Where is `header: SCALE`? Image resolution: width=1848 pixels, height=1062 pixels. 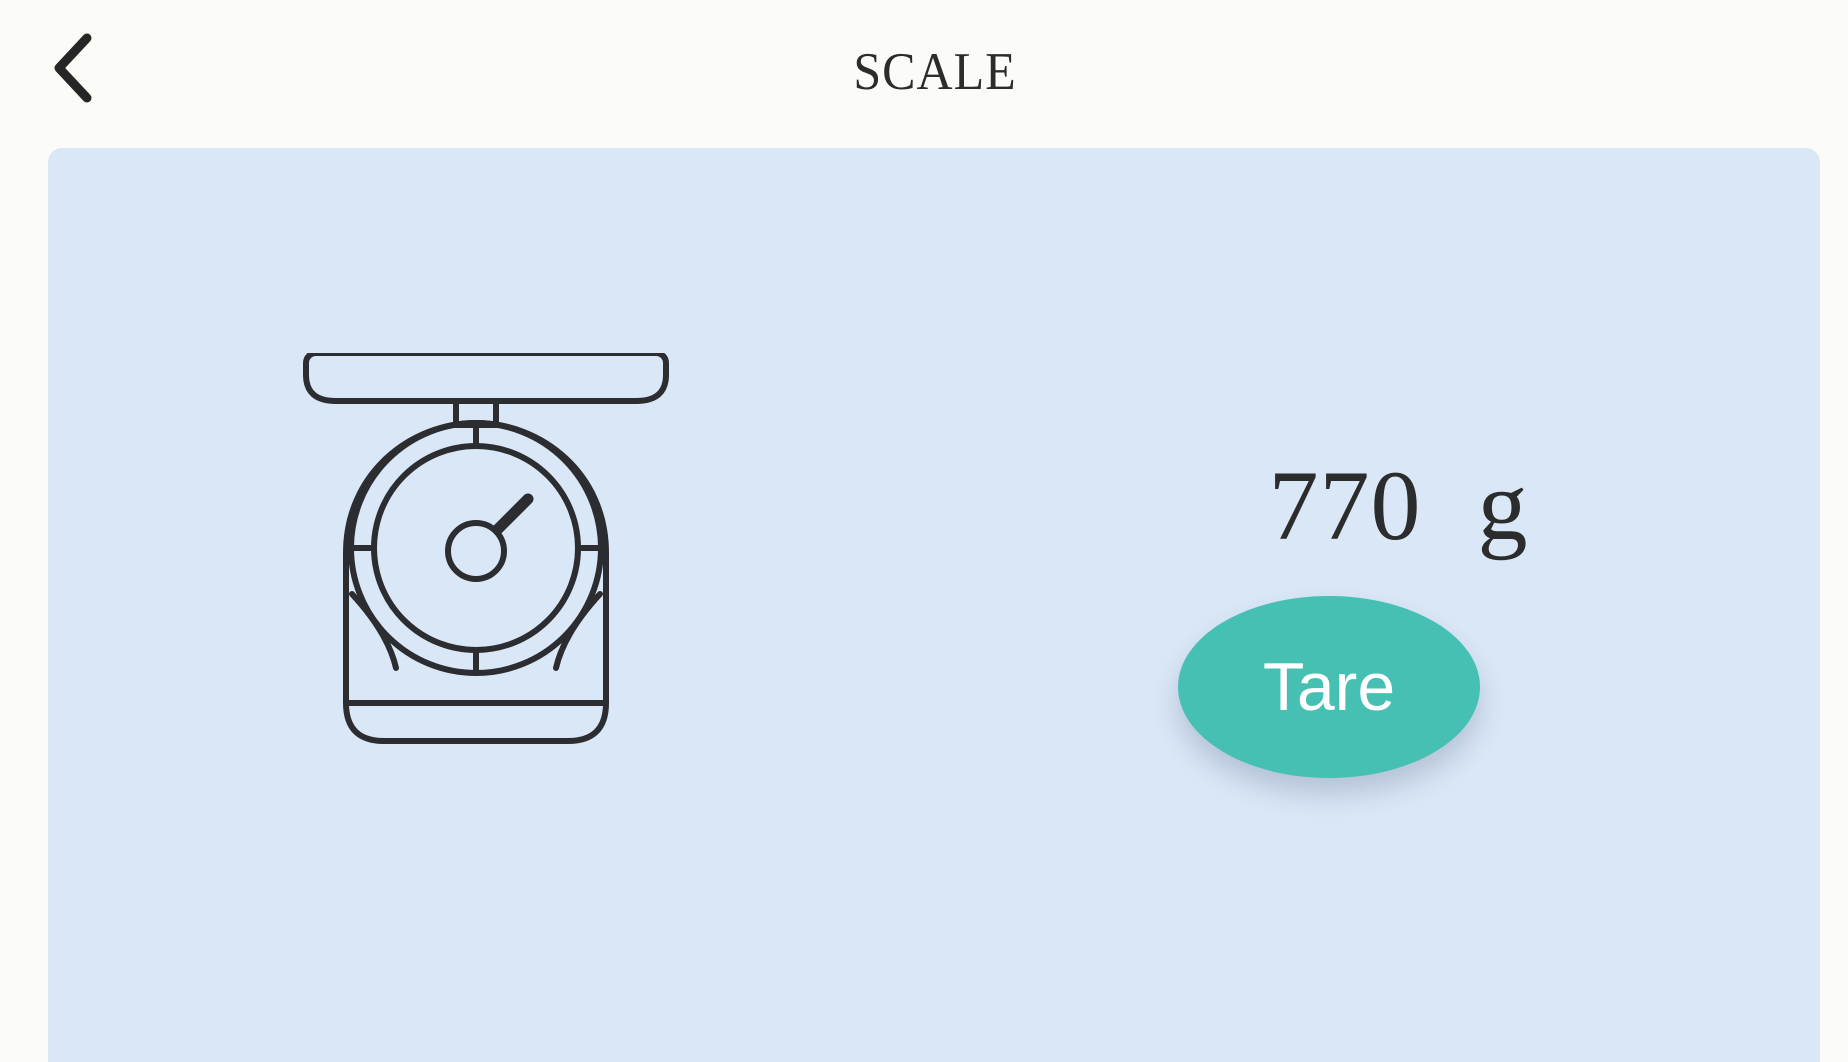
header: SCALE is located at coordinates (924, 75).